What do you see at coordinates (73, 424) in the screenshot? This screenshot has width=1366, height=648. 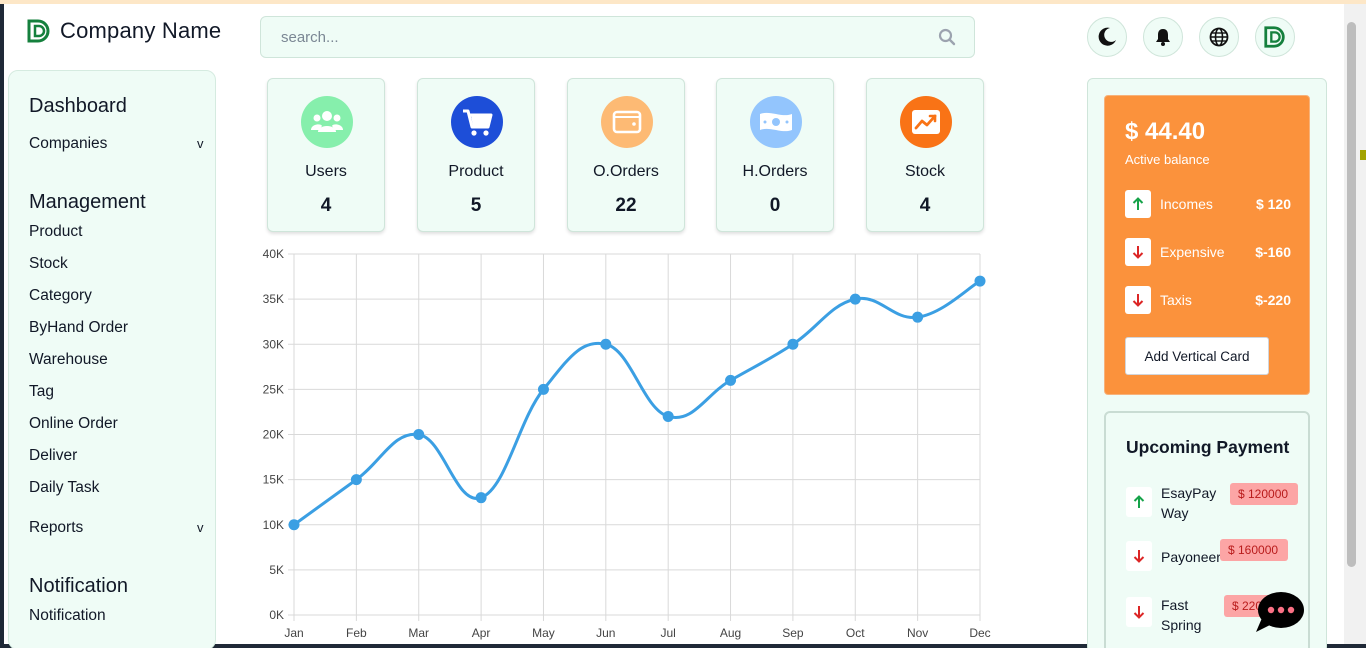 I see `sidebar-item-online-order: Online Order` at bounding box center [73, 424].